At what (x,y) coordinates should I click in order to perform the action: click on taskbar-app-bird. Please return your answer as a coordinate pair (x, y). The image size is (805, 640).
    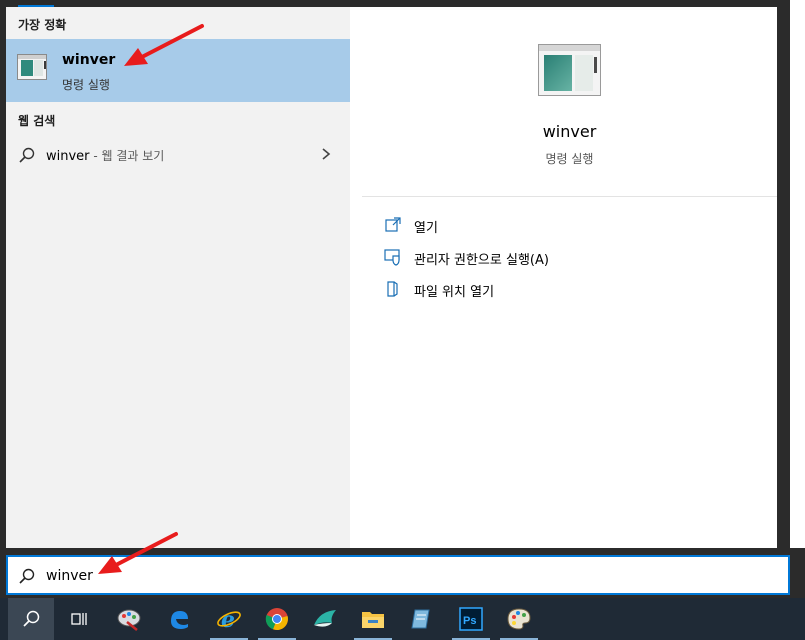
    Looking at the image, I should click on (325, 619).